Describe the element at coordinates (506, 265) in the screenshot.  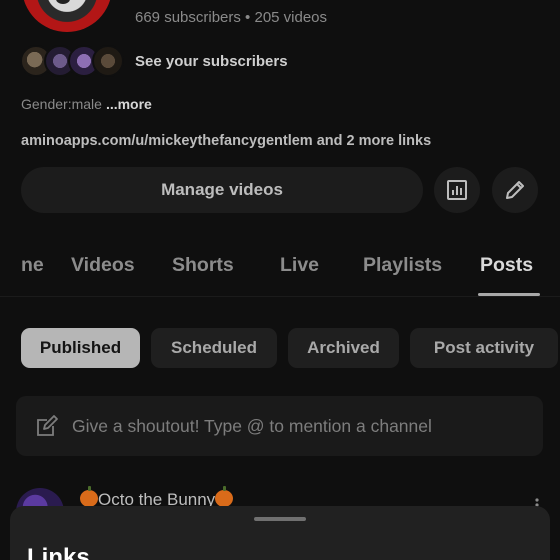
I see `tab-posts: Posts` at that location.